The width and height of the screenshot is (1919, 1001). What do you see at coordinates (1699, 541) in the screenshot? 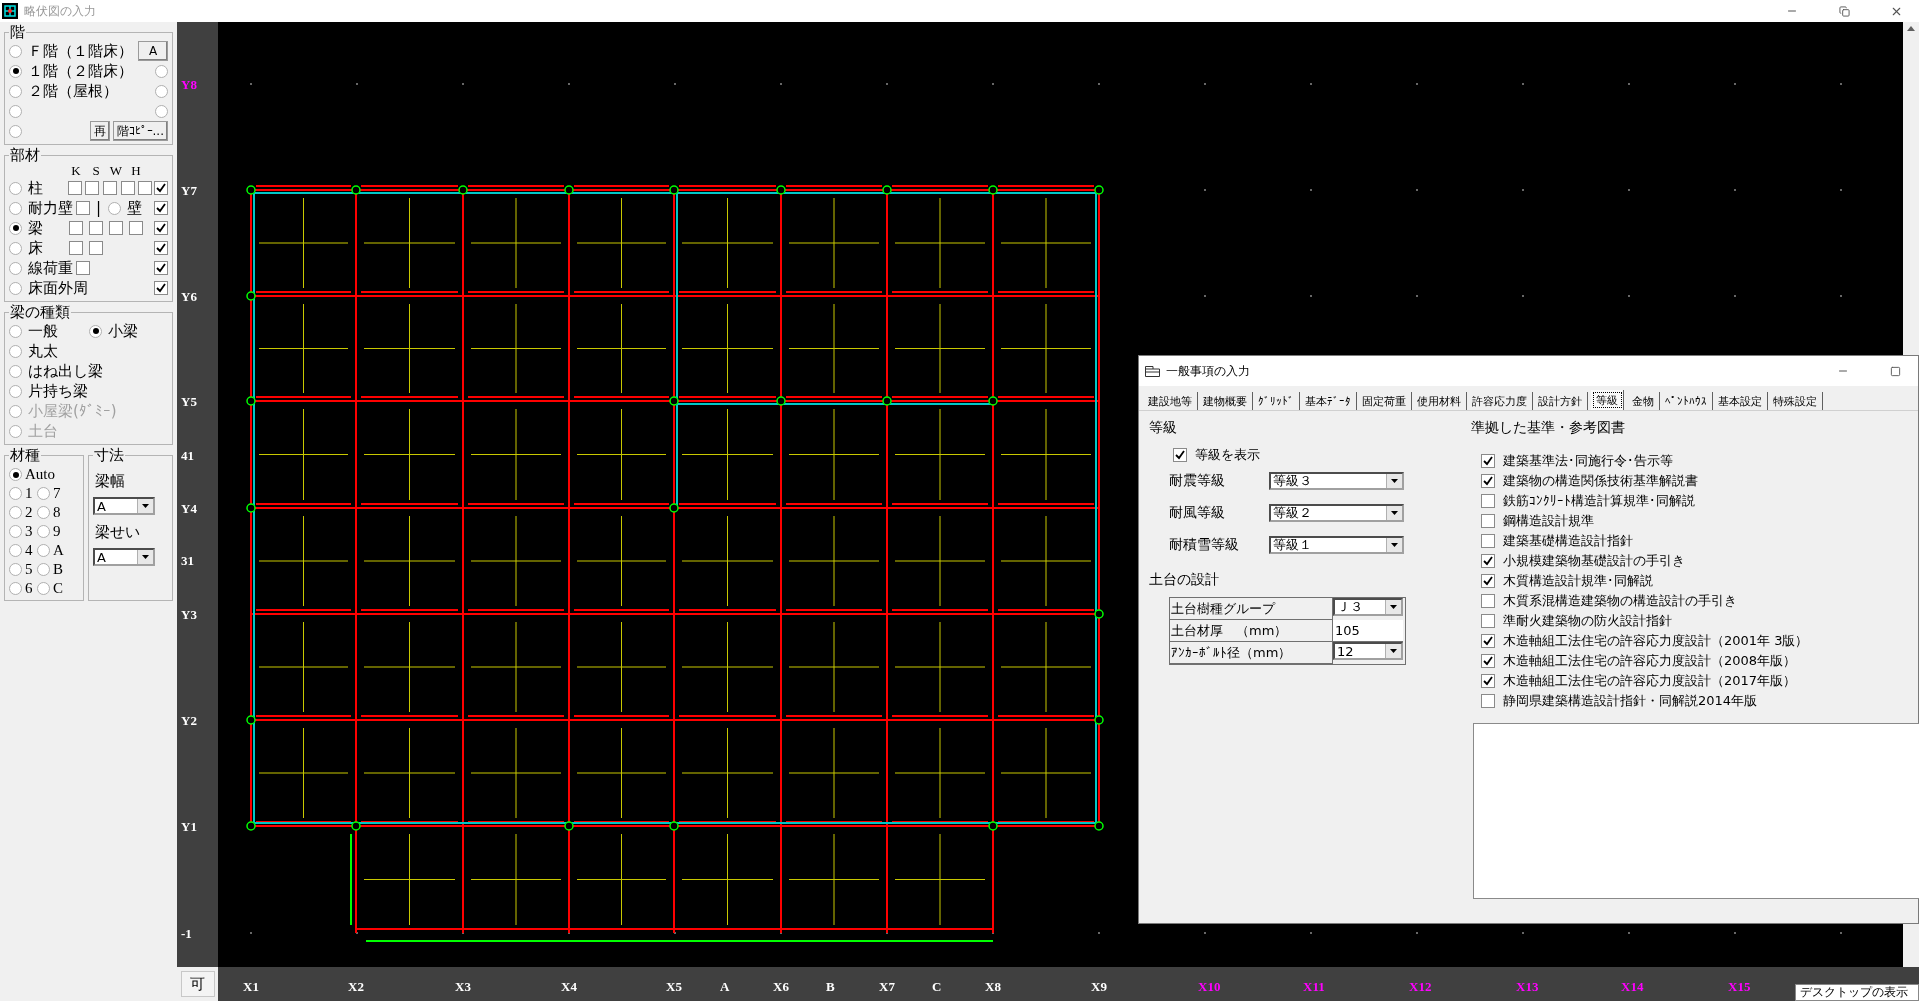
I see `reference-checkbox: 建築基礎構造設計指針` at bounding box center [1699, 541].